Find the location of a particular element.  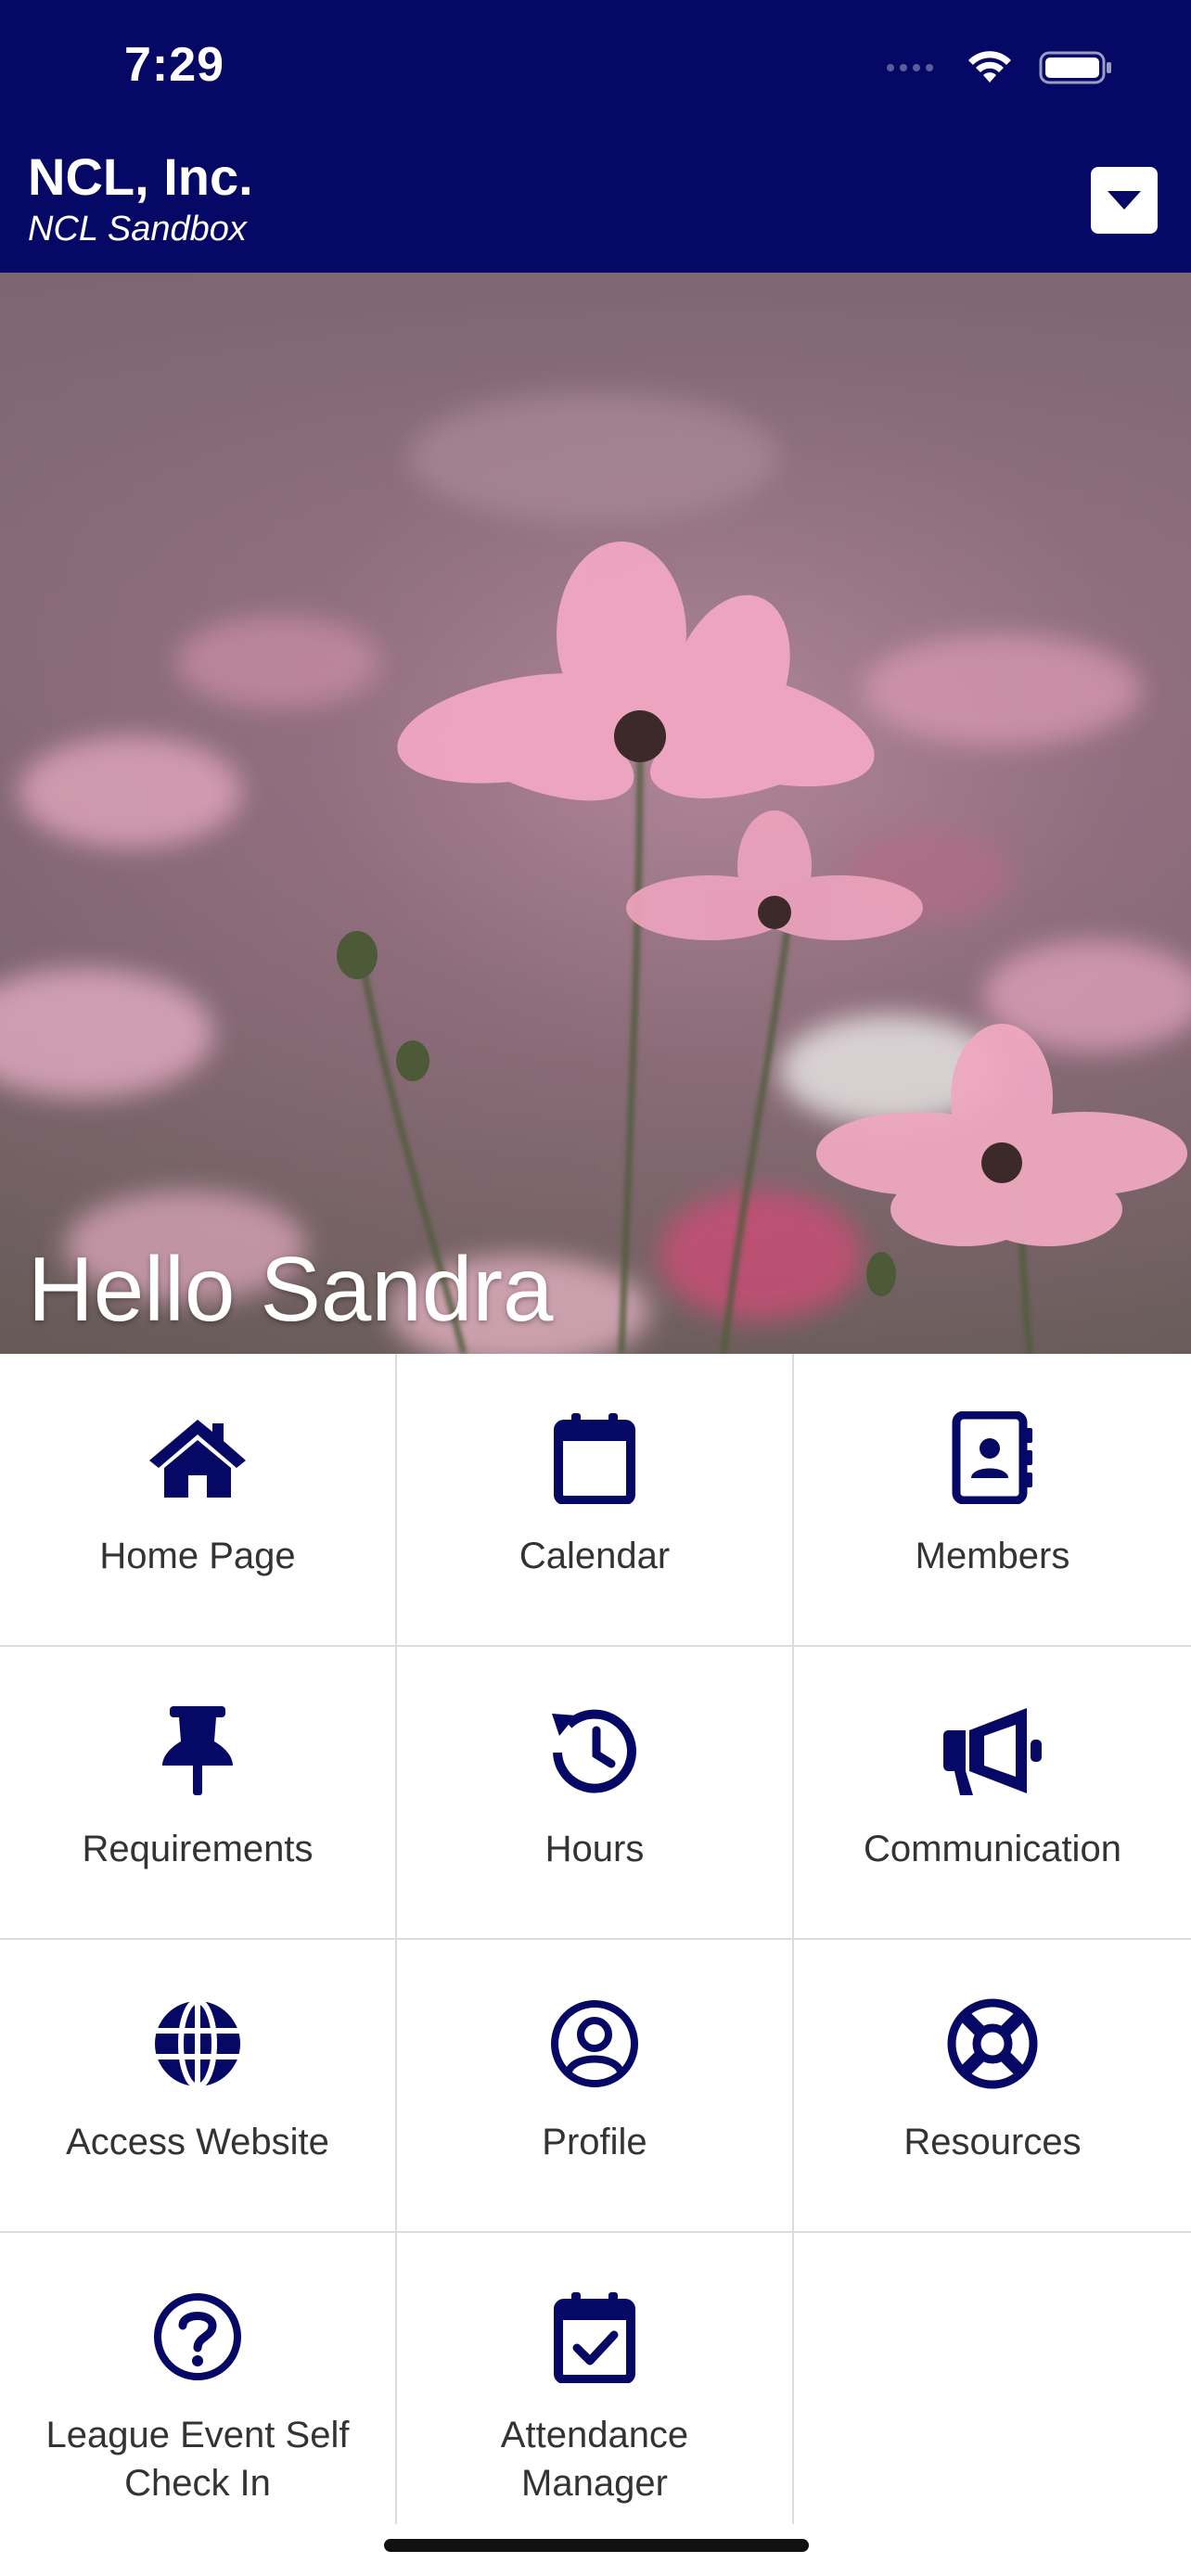

calendar-check-icon is located at coordinates (595, 2337).